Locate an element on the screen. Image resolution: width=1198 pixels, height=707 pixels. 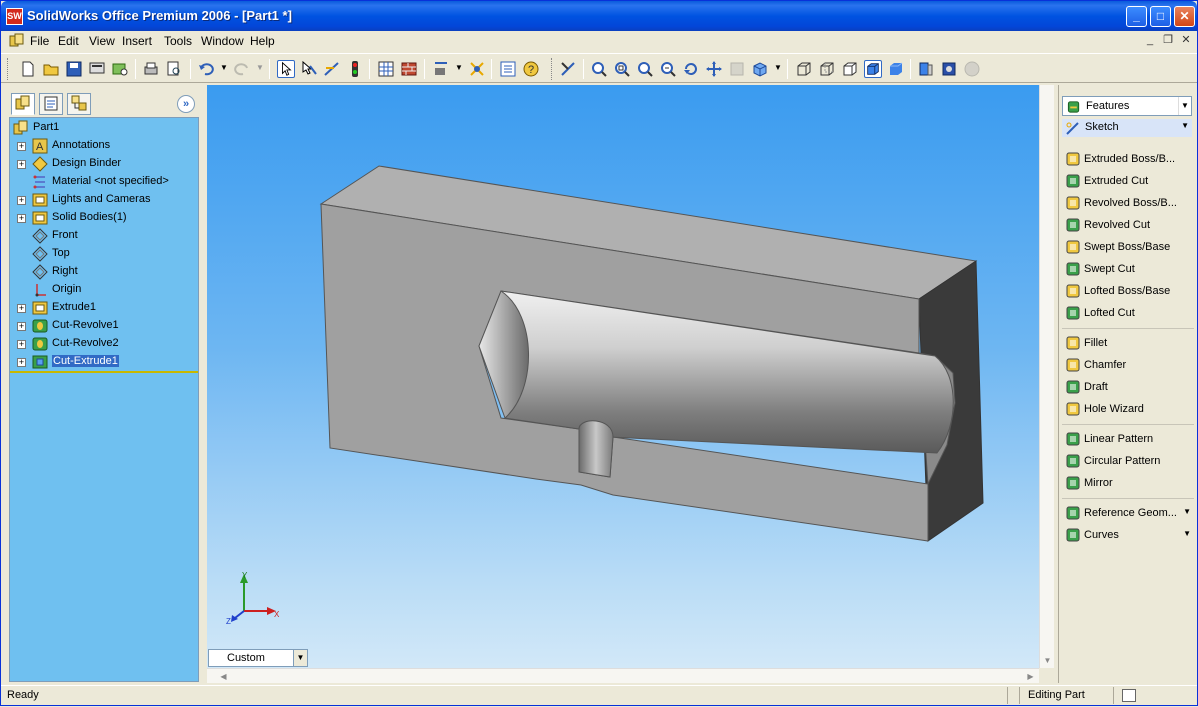
tree-root-part: Part1 is located at coordinates (104, 128).